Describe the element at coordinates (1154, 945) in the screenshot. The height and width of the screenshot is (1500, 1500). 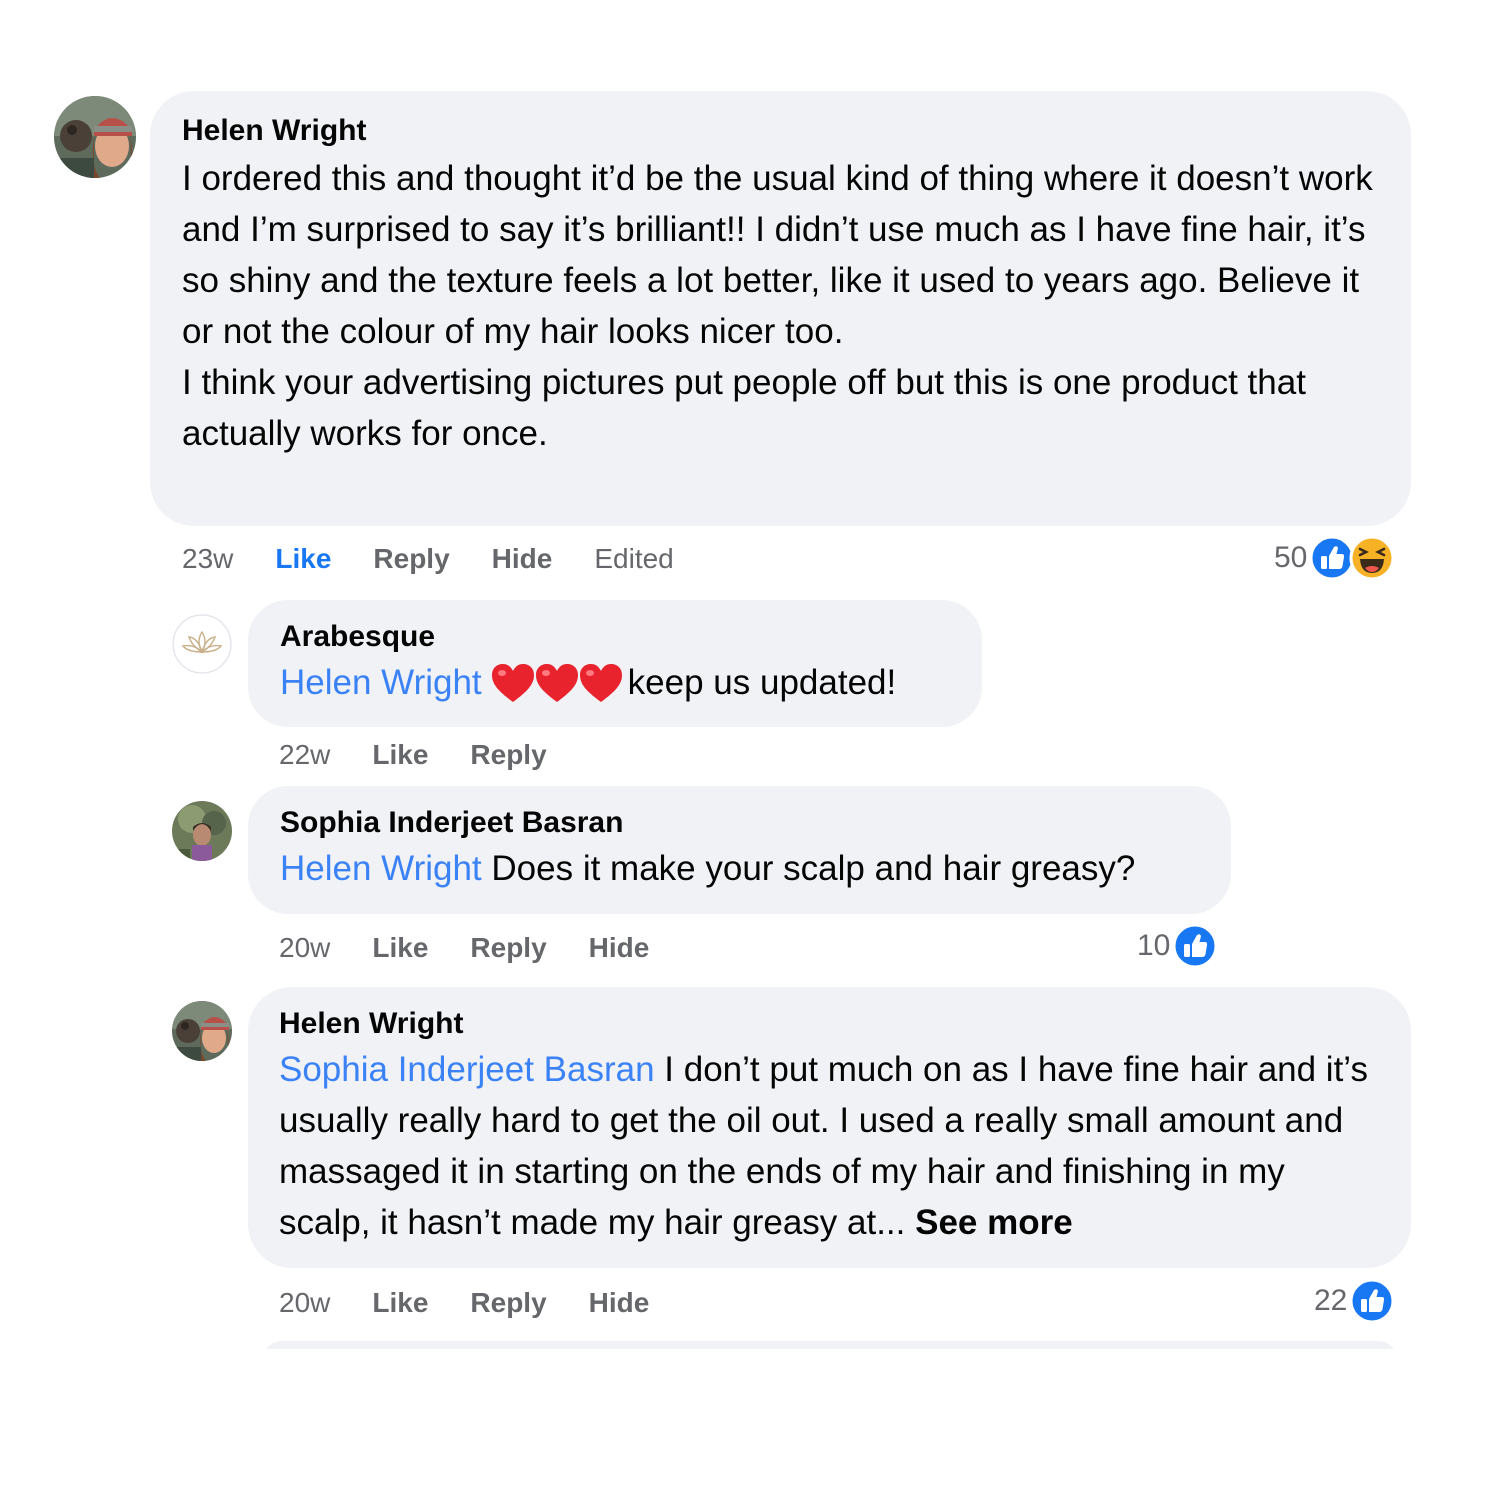
I see `reaction-count: 10` at that location.